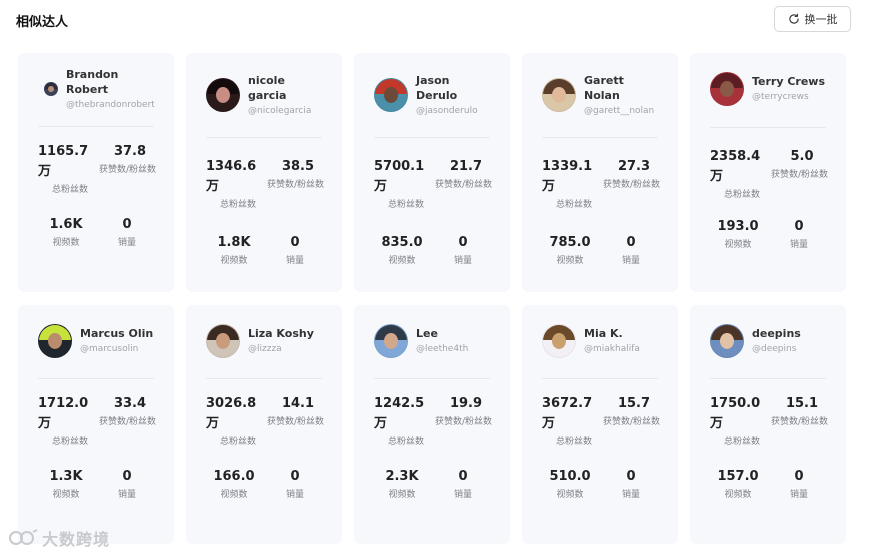 This screenshot has height=554, width=870. I want to click on videos-value: 166.0, so click(234, 476).